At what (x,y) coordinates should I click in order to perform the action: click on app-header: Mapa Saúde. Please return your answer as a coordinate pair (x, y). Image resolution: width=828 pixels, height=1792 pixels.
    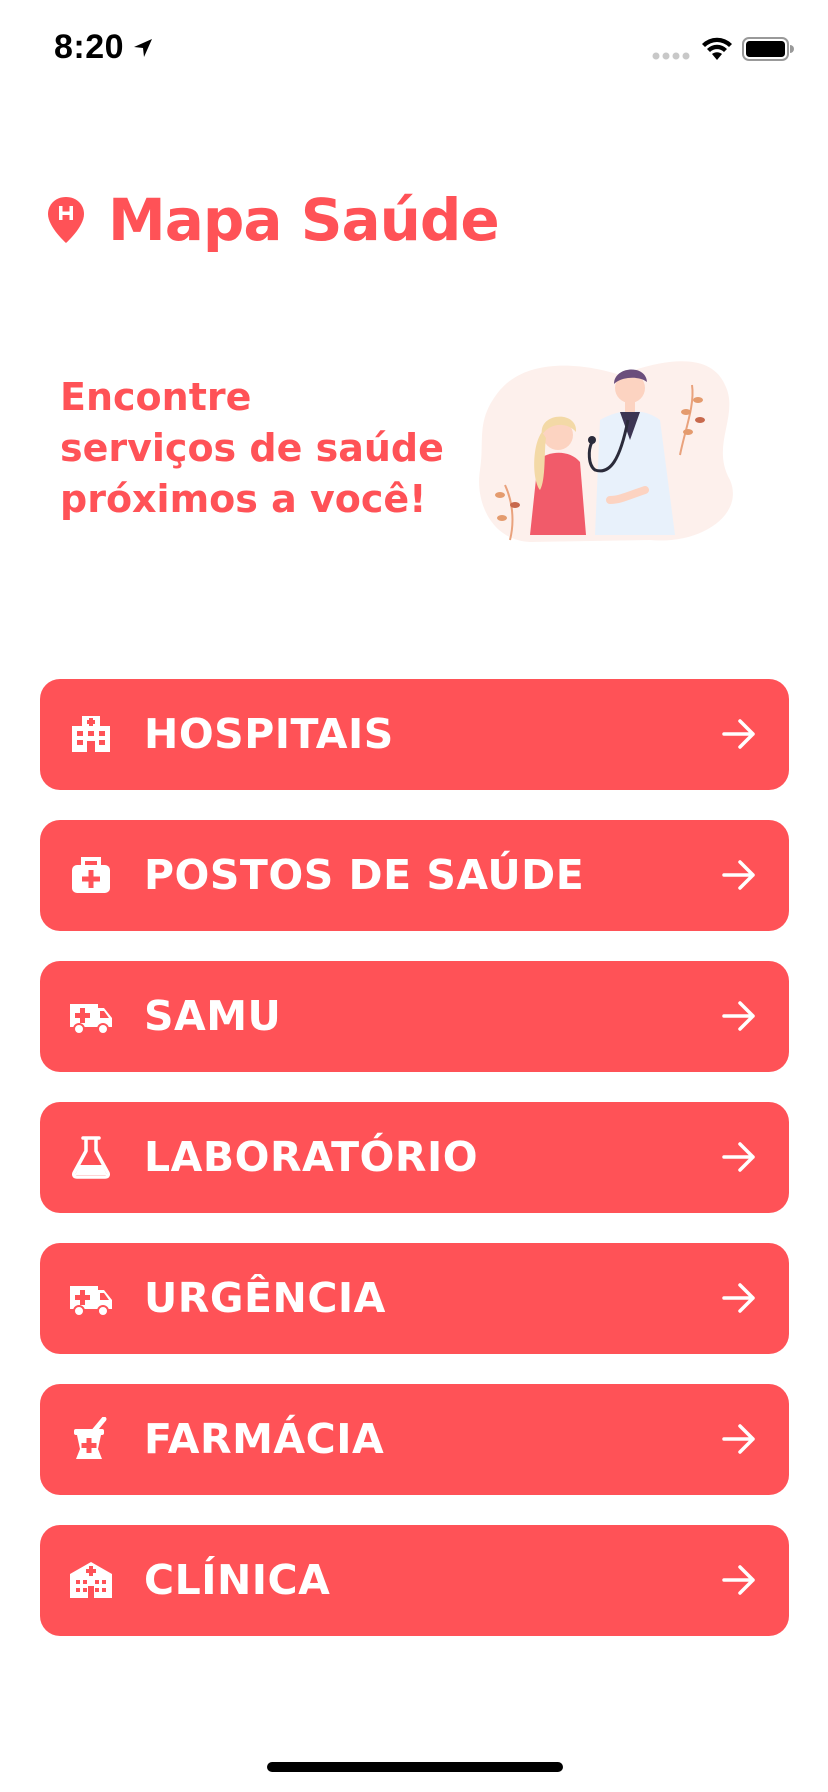
    Looking at the image, I should click on (273, 220).